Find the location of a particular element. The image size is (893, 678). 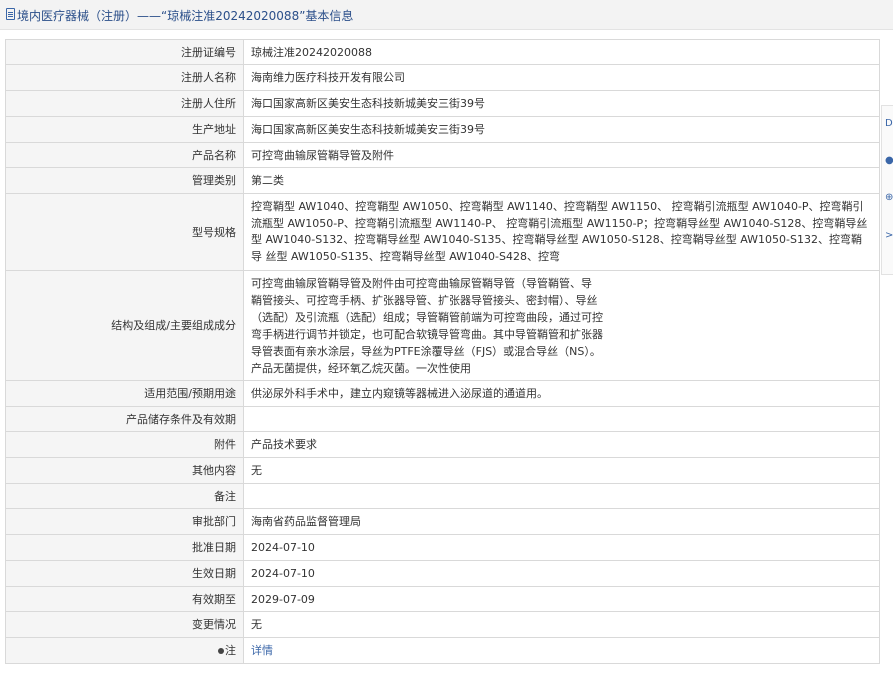

sidebar-feedback-icon: D is located at coordinates (889, 124).